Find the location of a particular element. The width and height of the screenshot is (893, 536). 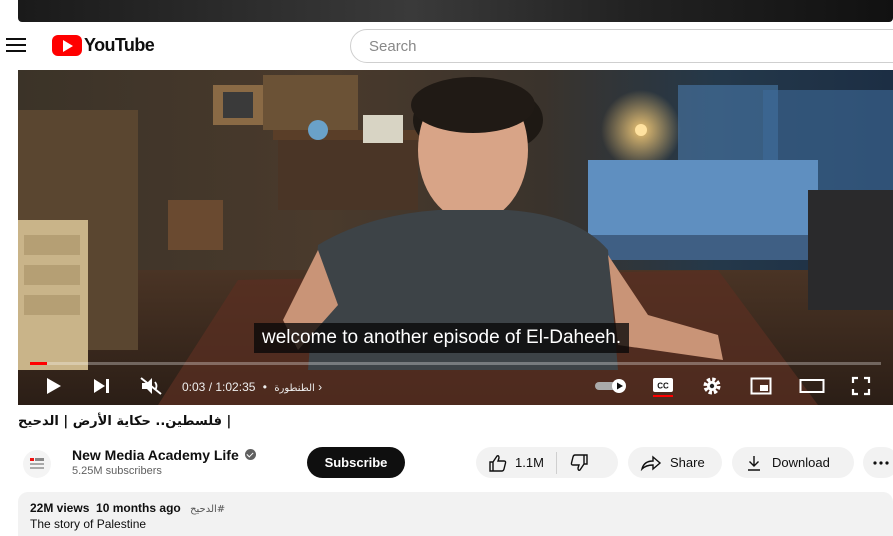

svg-text: CC is located at coordinates (663, 386).